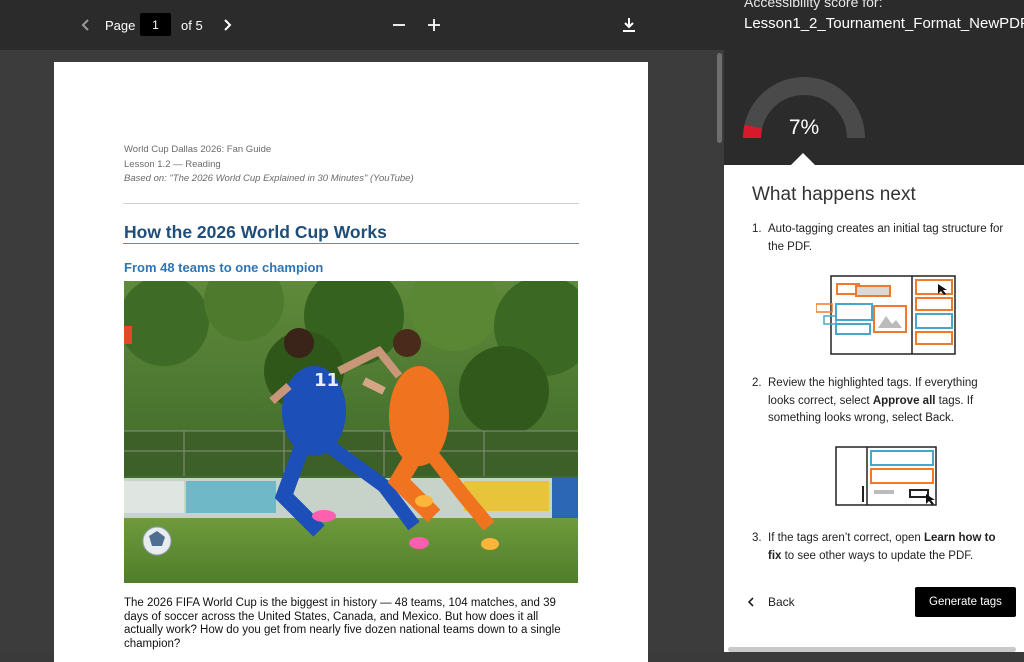 The image size is (1024, 662). I want to click on plus-icon, so click(434, 25).